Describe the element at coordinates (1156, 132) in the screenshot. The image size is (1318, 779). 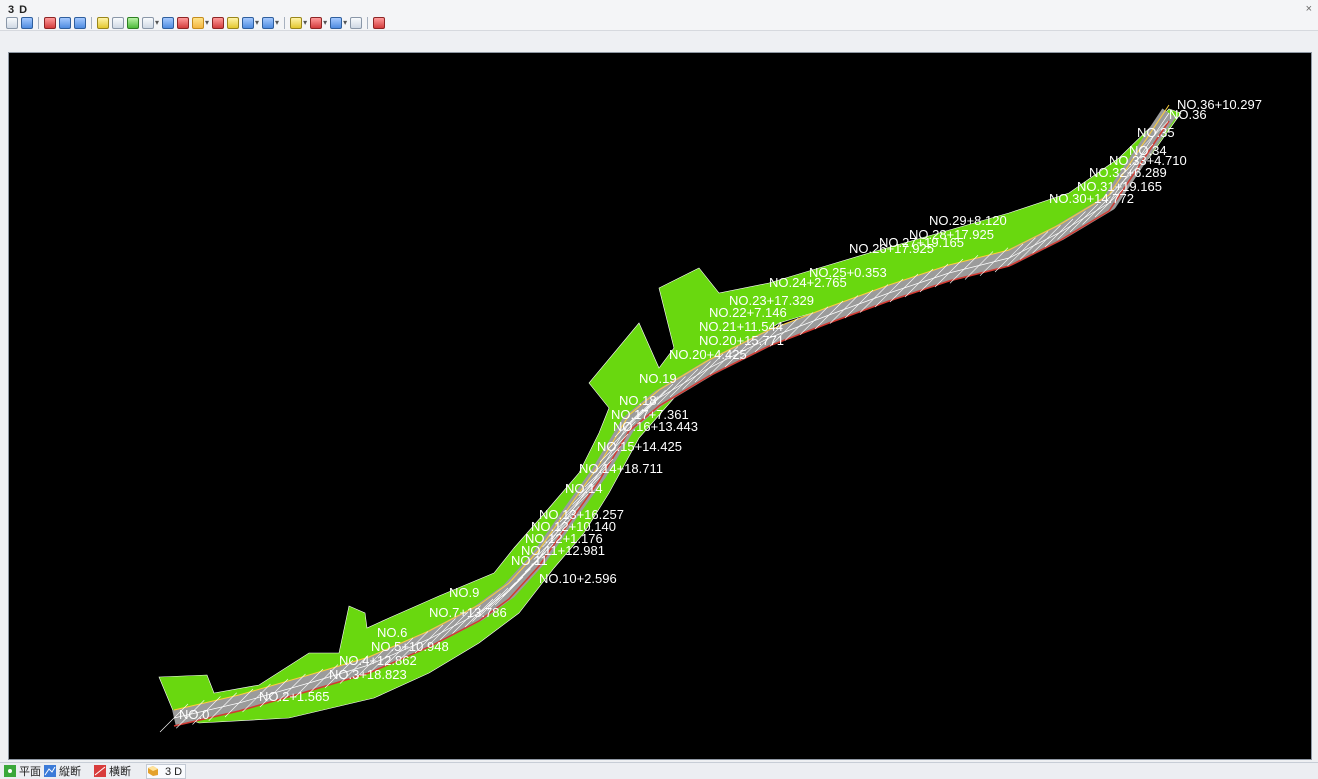
I see `station-label: NO.35` at that location.